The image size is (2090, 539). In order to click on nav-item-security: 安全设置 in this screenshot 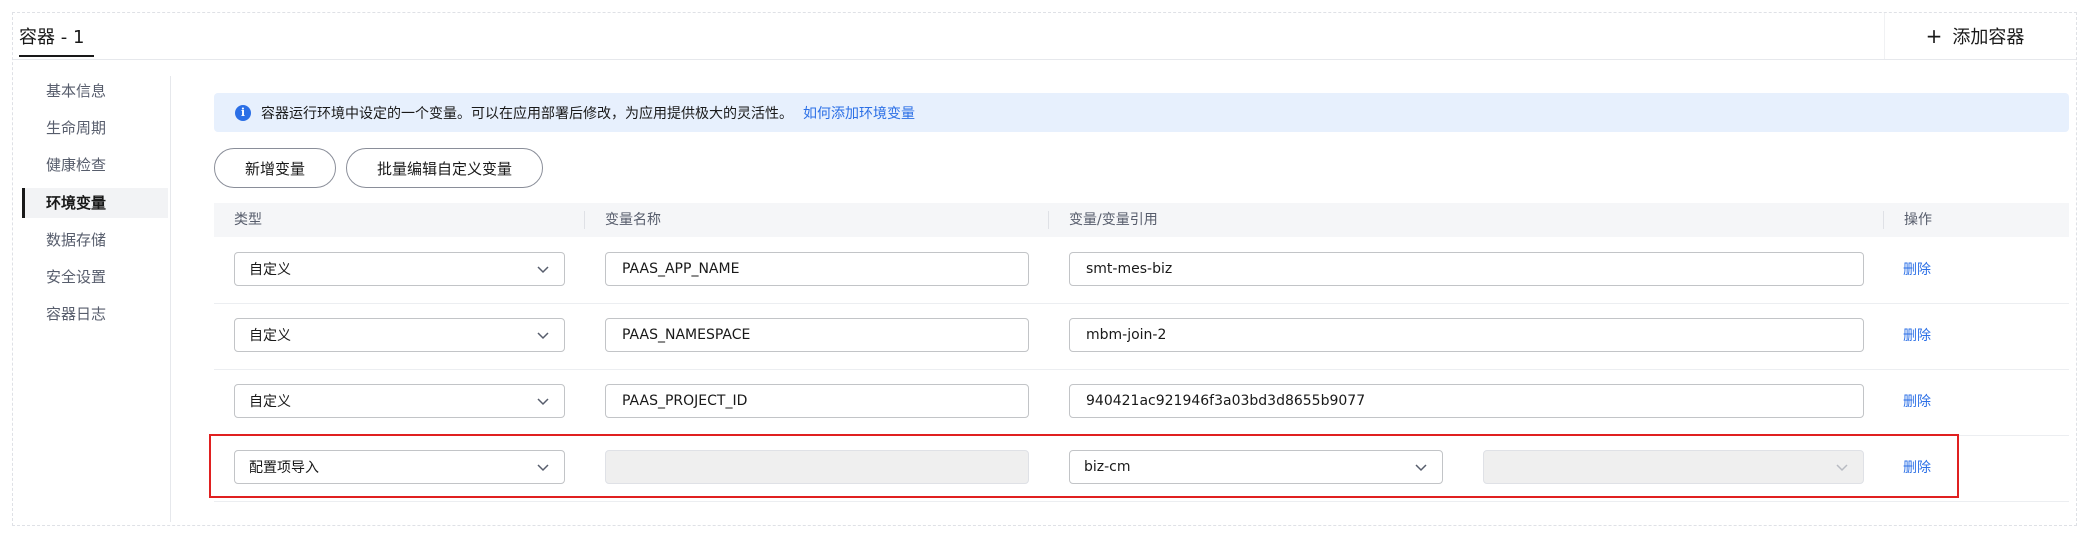, I will do `click(95, 277)`.